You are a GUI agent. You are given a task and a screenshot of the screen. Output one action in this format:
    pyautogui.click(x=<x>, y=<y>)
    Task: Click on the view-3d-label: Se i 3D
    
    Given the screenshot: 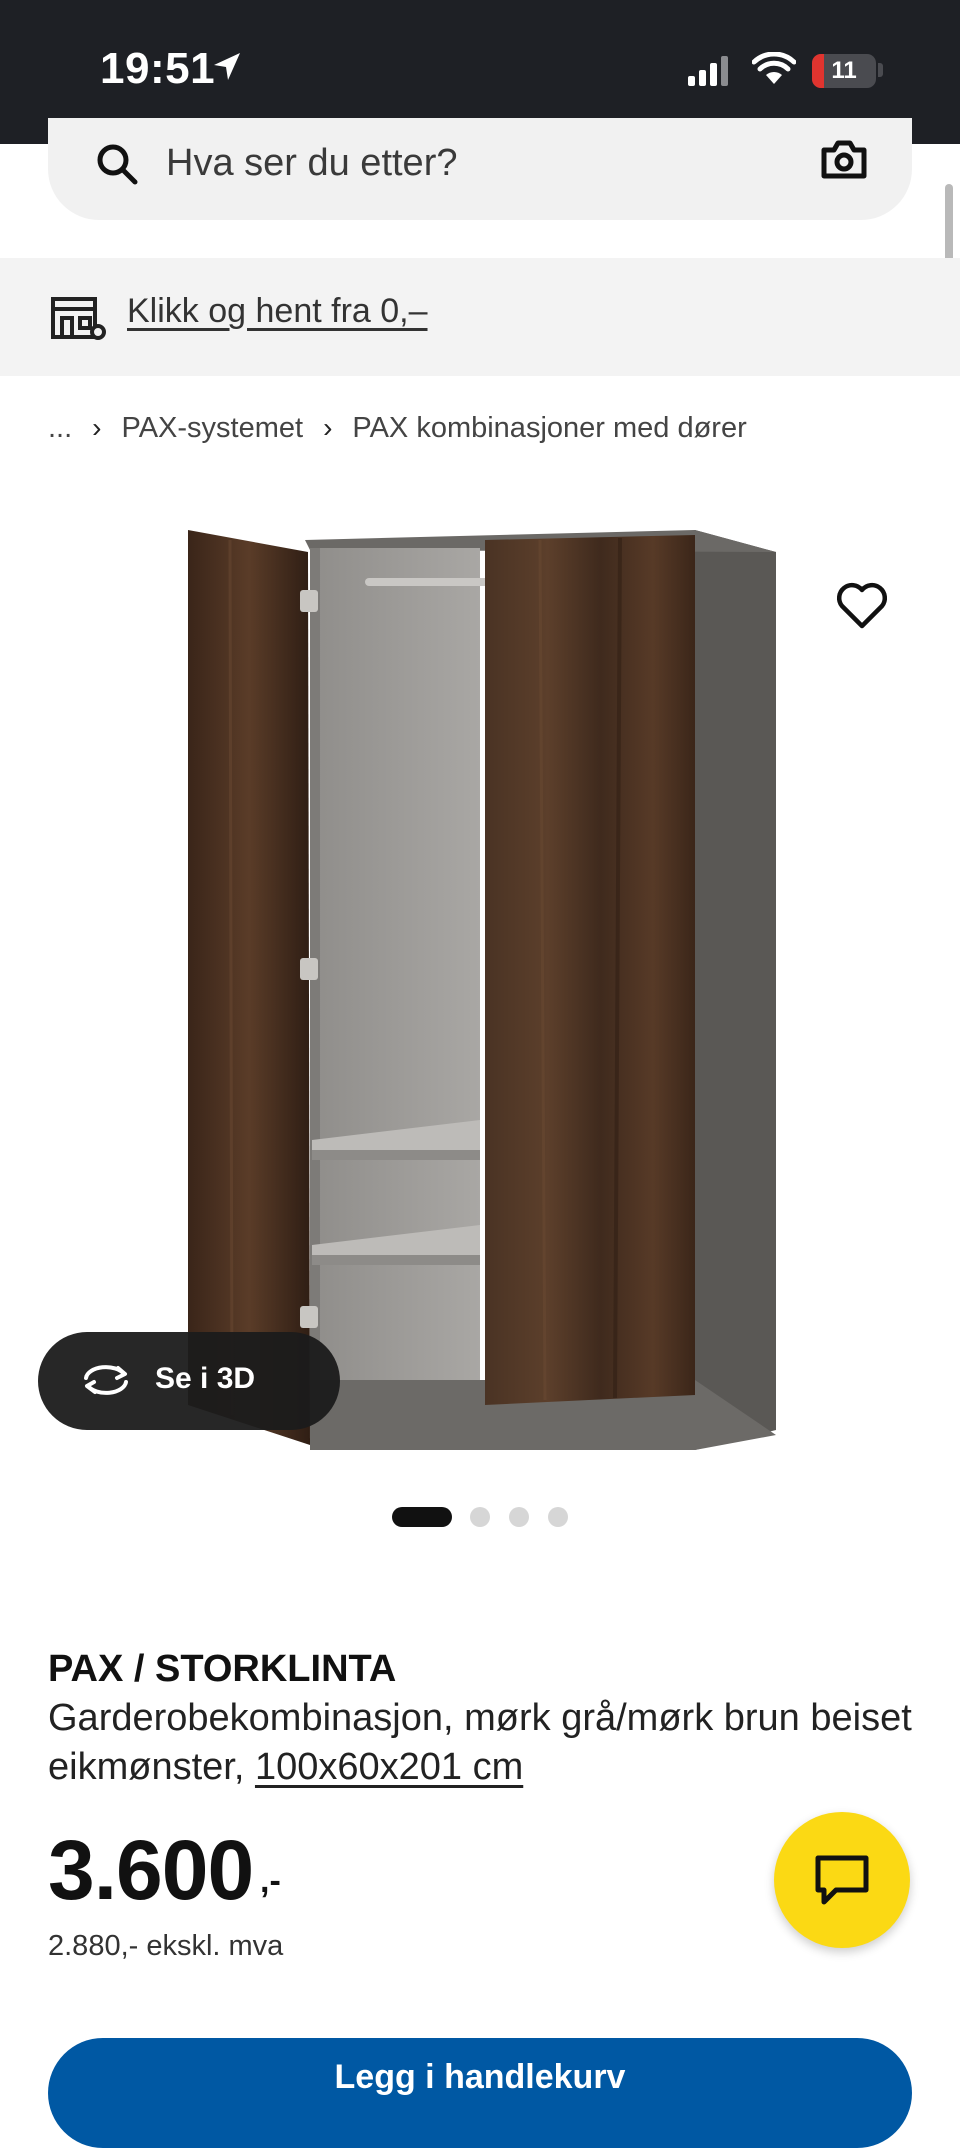 What is the action you would take?
    pyautogui.click(x=205, y=1378)
    